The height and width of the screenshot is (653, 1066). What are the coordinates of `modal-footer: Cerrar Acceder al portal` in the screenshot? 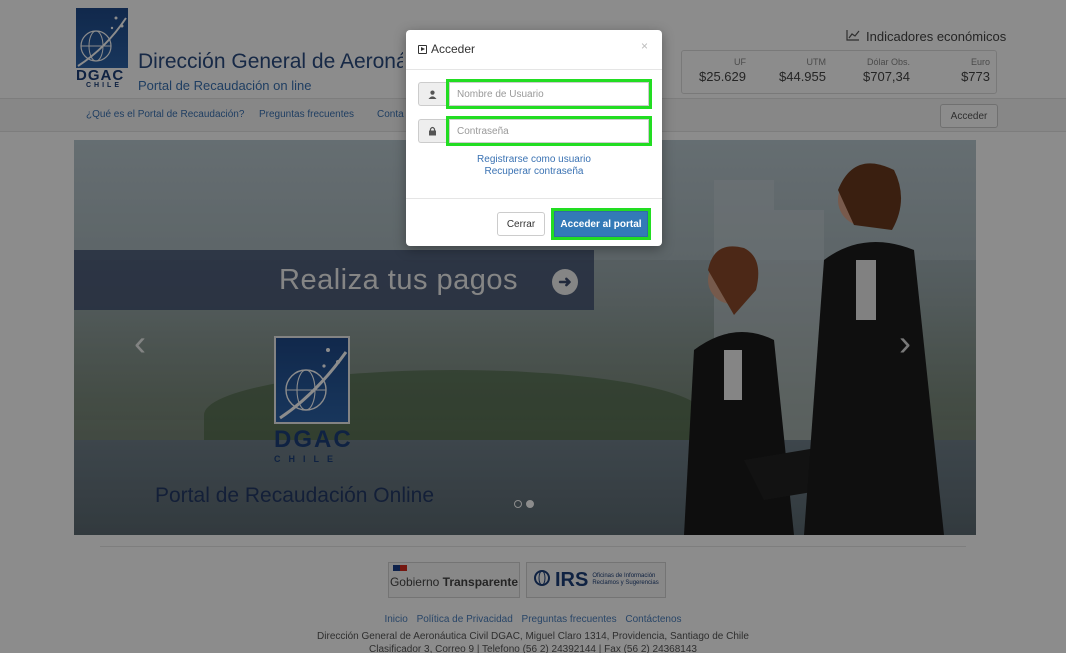 It's located at (534, 222).